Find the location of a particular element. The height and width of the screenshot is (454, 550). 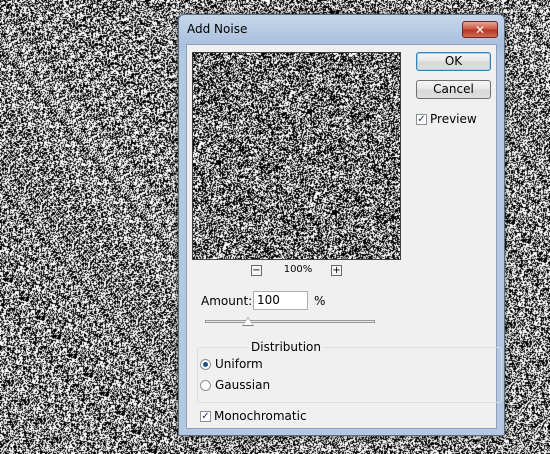

ok-button: OK is located at coordinates (453, 61).